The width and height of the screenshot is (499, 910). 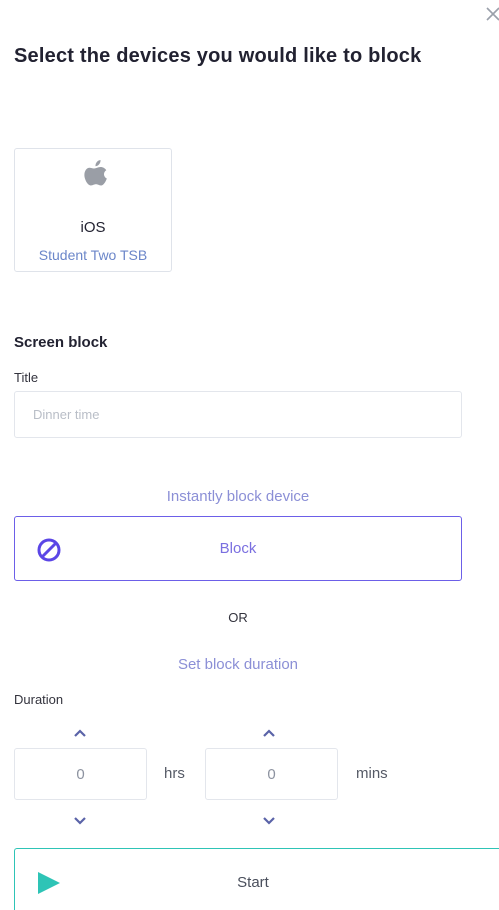 I want to click on duration-label: Duration, so click(x=39, y=699).